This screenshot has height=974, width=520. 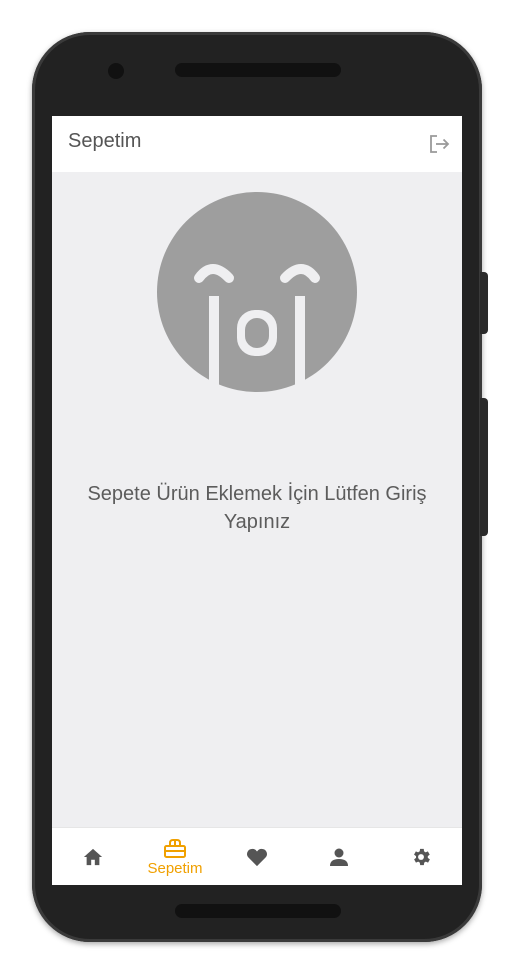 I want to click on nav-home, so click(x=93, y=856).